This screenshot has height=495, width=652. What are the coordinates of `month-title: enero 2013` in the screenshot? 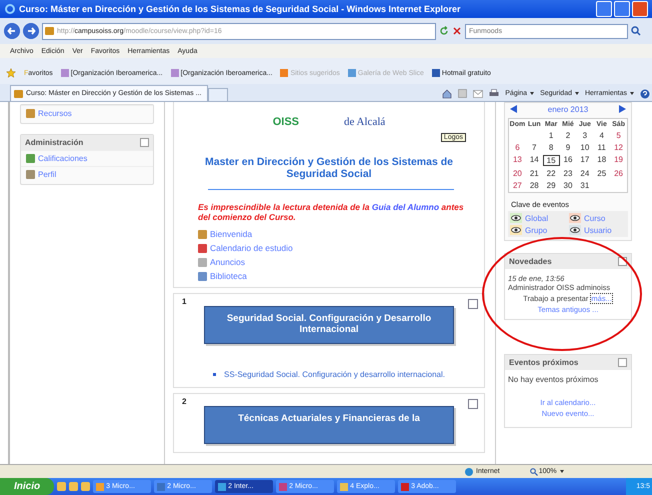 It's located at (568, 109).